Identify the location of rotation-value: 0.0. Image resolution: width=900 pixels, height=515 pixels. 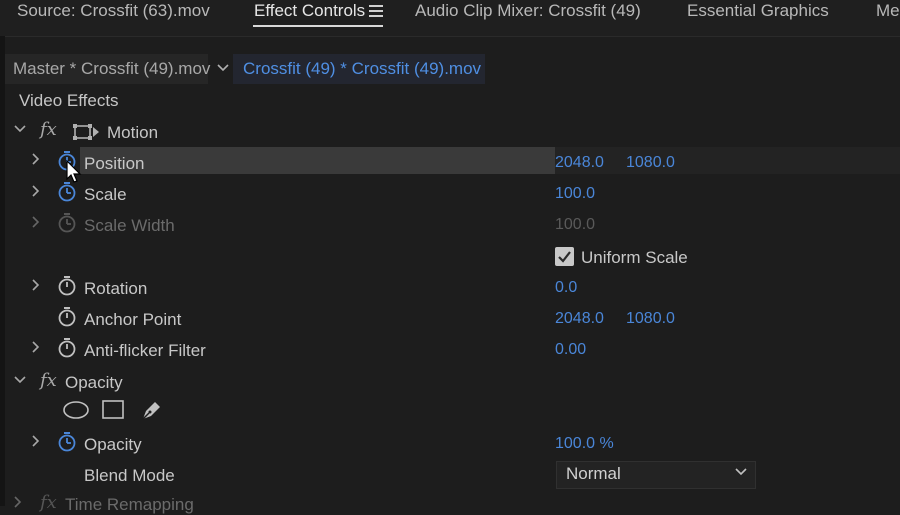
(566, 288).